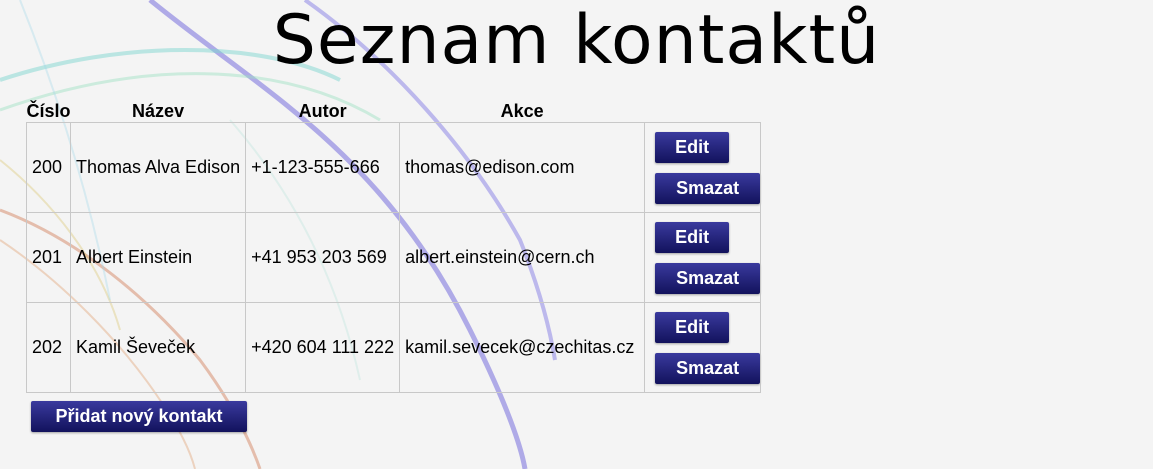  What do you see at coordinates (323, 257) in the screenshot?
I see `cell-phone: +41 953 203 569` at bounding box center [323, 257].